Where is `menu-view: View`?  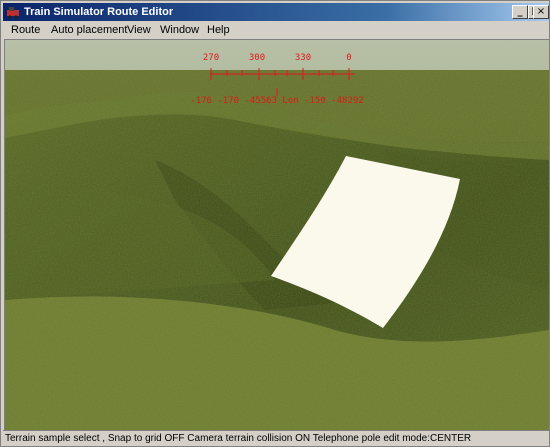
menu-view: View is located at coordinates (139, 30).